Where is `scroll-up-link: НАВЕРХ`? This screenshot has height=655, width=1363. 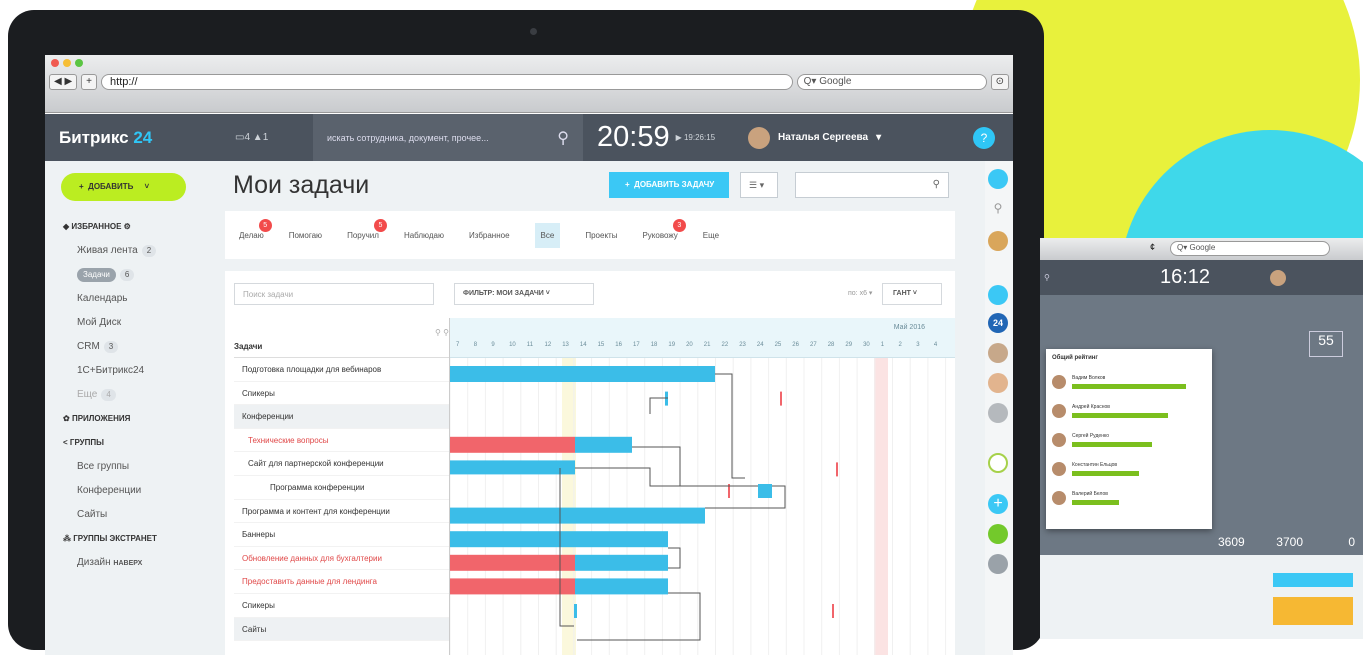
scroll-up-link: НАВЕРХ is located at coordinates (127, 563).